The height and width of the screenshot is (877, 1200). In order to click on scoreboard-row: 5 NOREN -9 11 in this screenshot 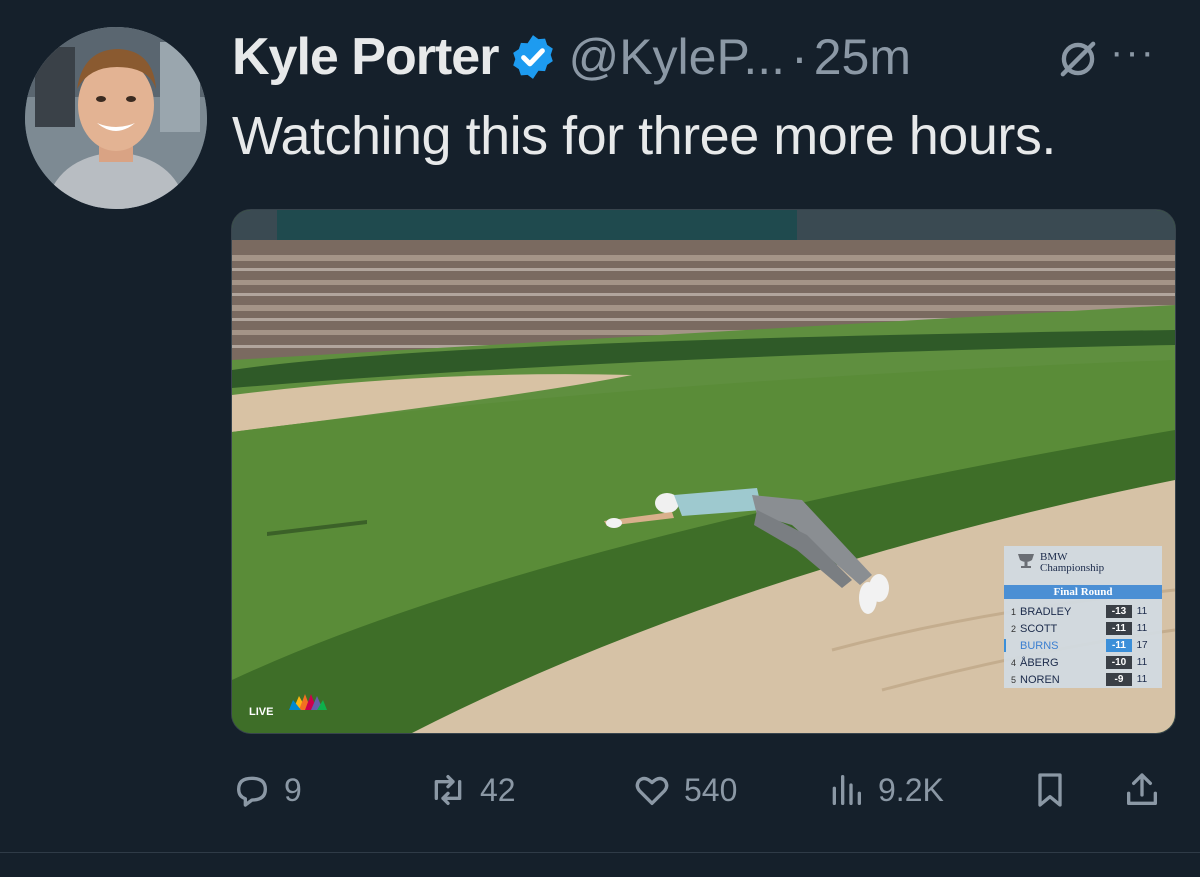, I will do `click(1083, 679)`.